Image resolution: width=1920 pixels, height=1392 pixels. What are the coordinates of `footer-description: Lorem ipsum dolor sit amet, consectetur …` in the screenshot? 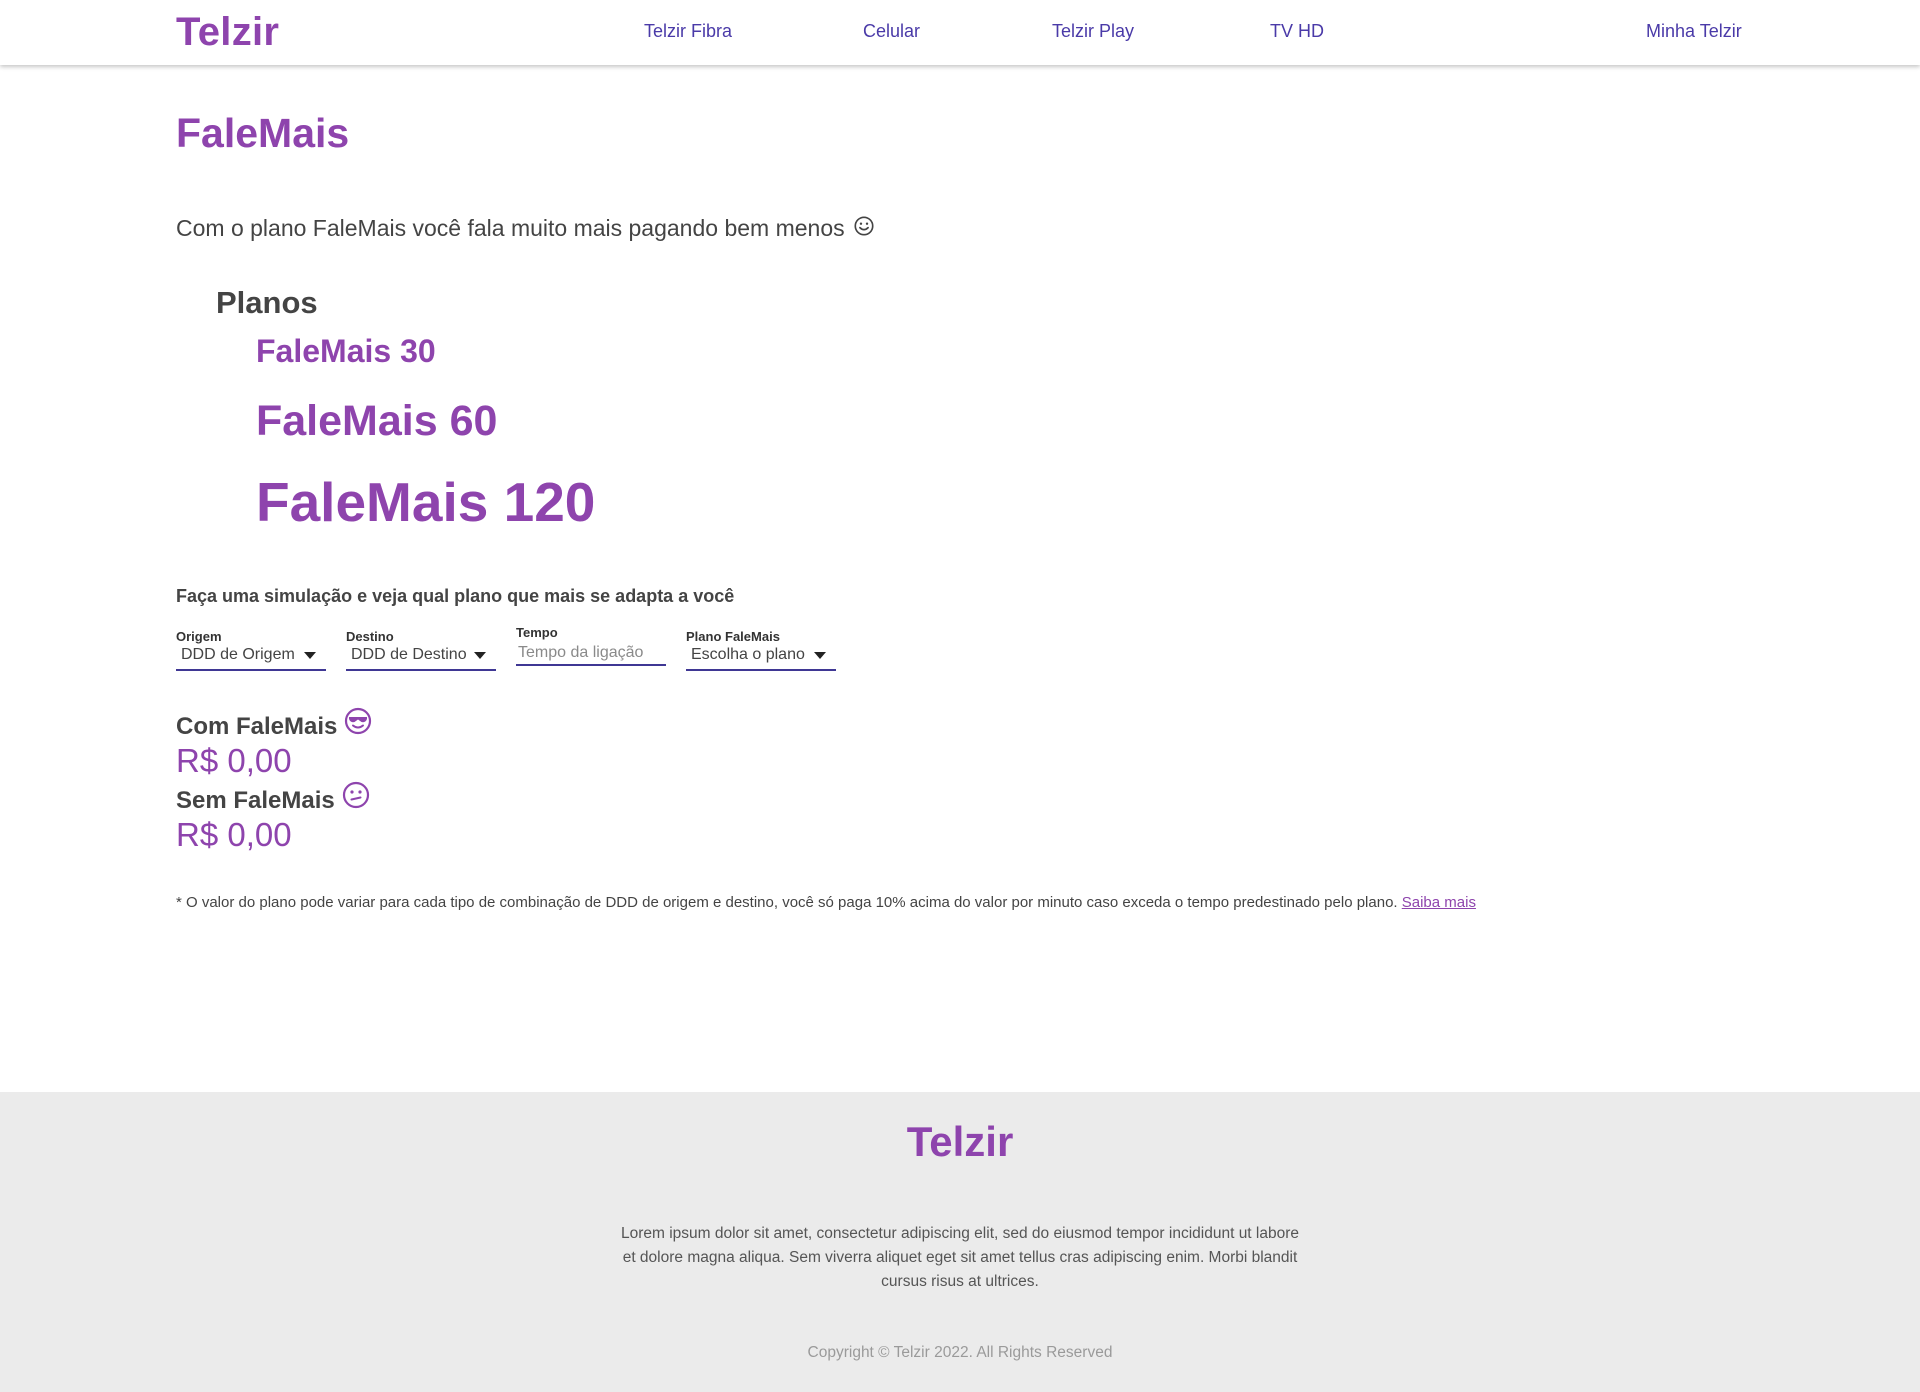 It's located at (960, 1257).